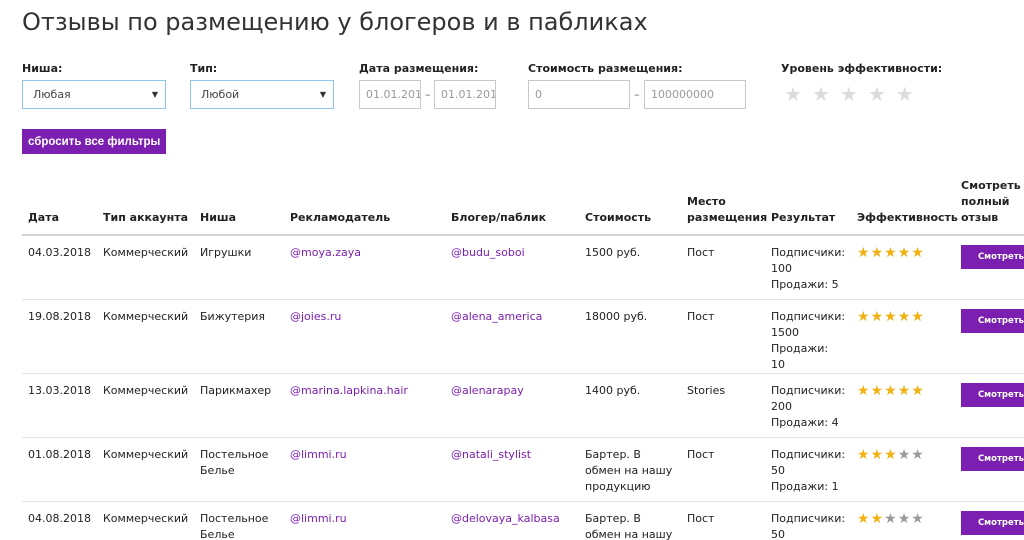 This screenshot has height=540, width=1024. I want to click on cell-niche: Парикмахер, so click(239, 405).